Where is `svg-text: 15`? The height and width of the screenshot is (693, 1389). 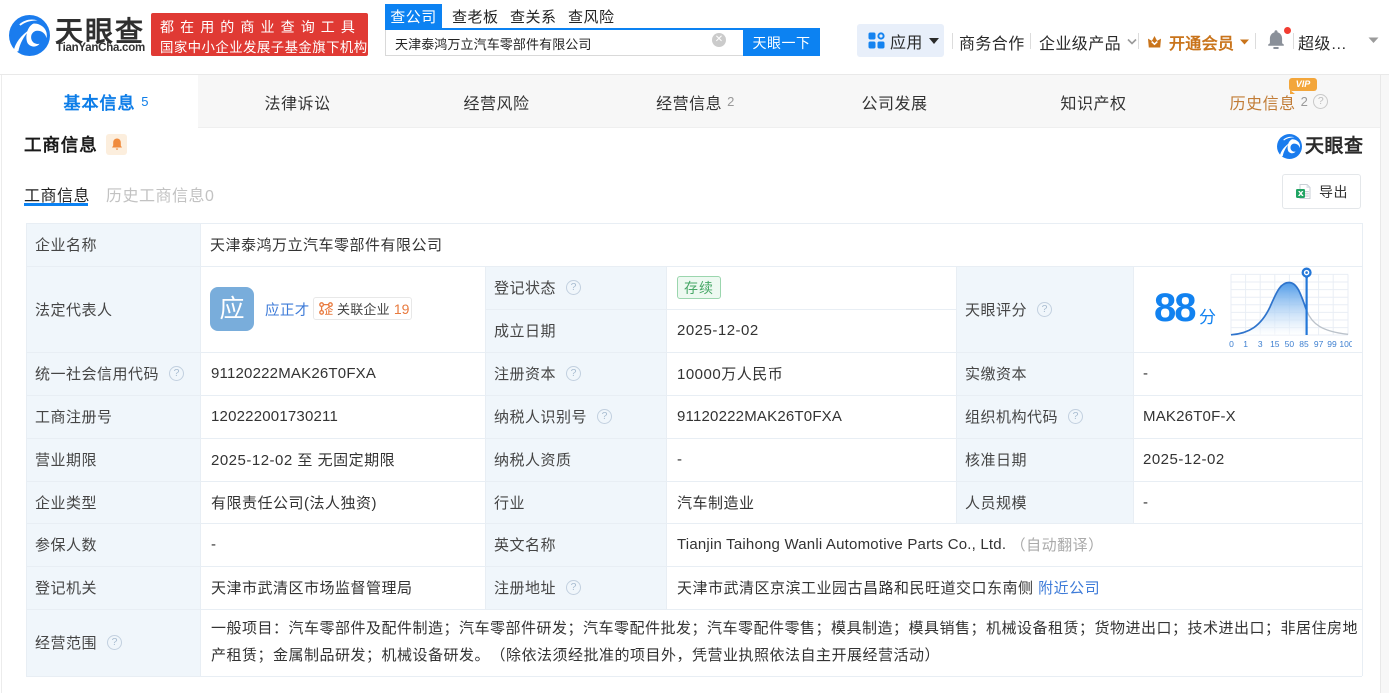
svg-text: 15 is located at coordinates (1275, 343).